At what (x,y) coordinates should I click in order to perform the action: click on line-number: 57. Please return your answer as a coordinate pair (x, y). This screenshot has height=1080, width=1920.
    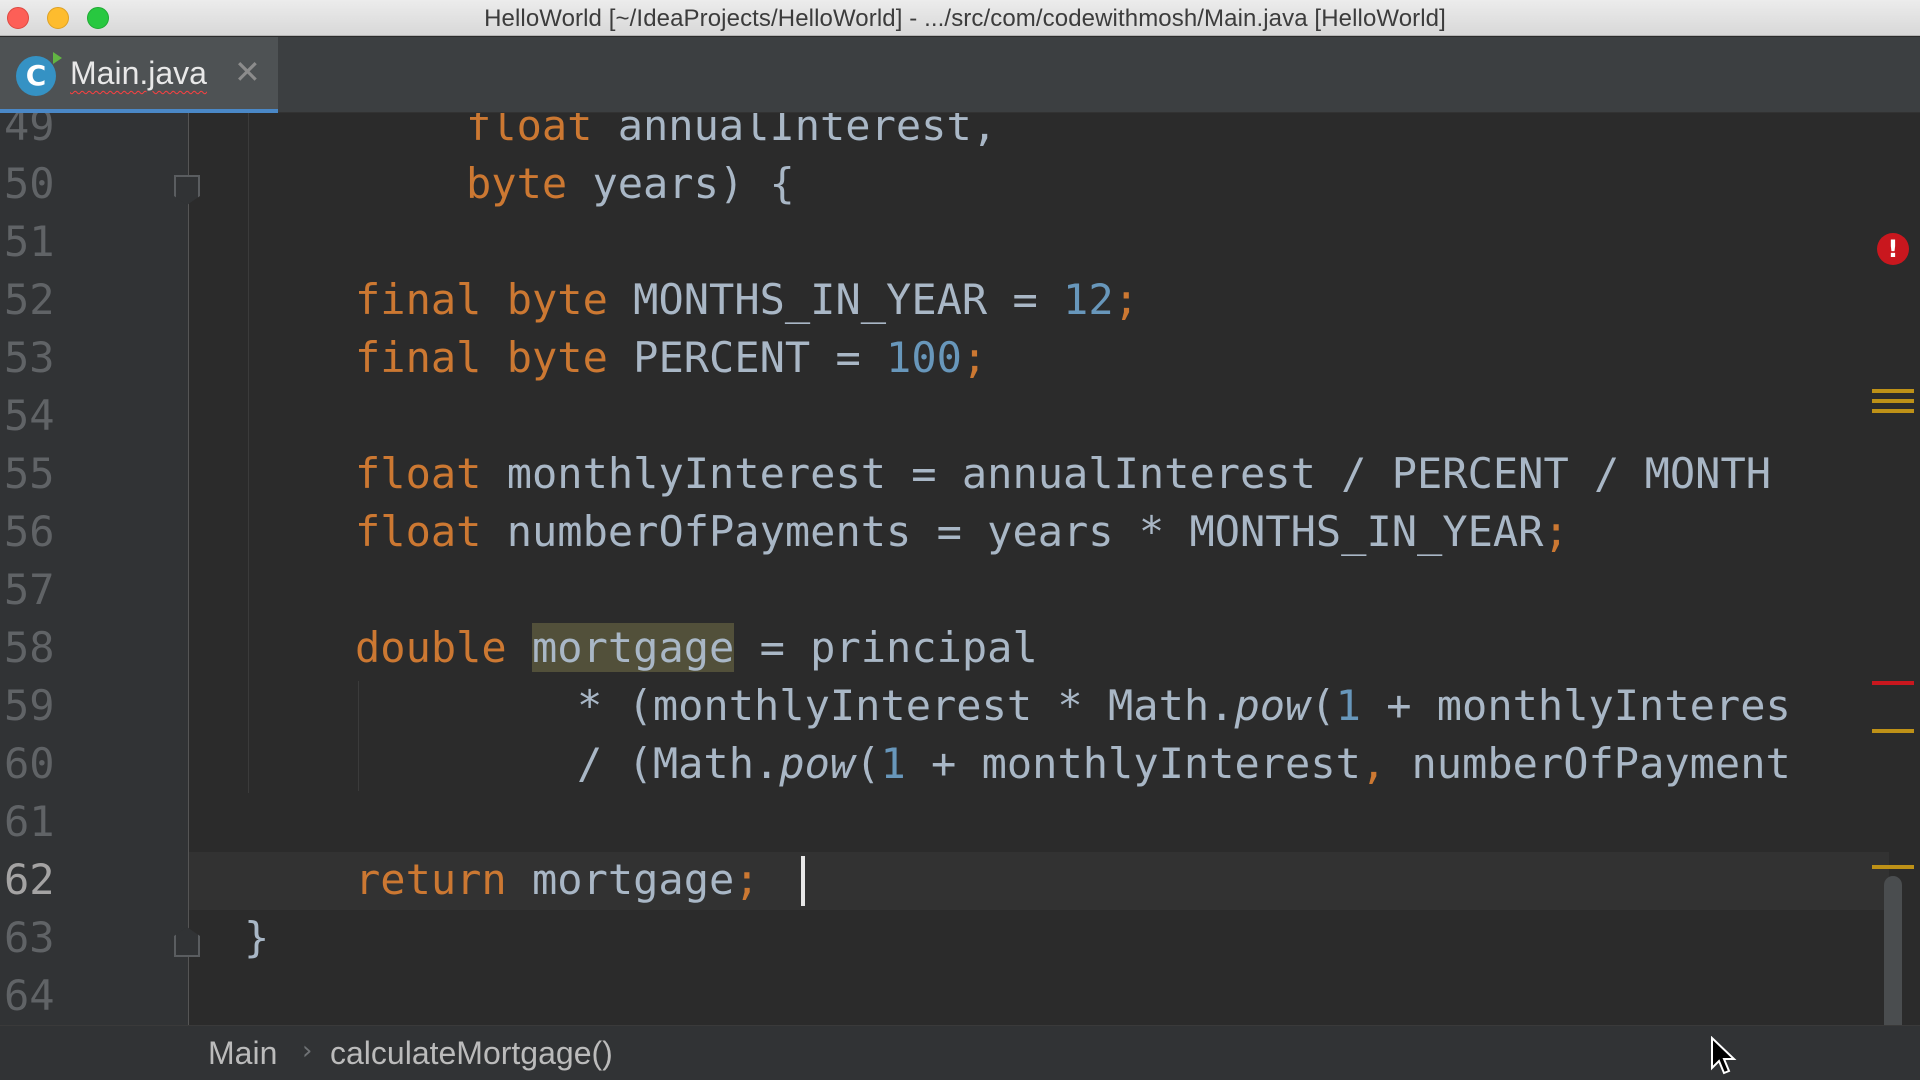
    Looking at the image, I should click on (29, 589).